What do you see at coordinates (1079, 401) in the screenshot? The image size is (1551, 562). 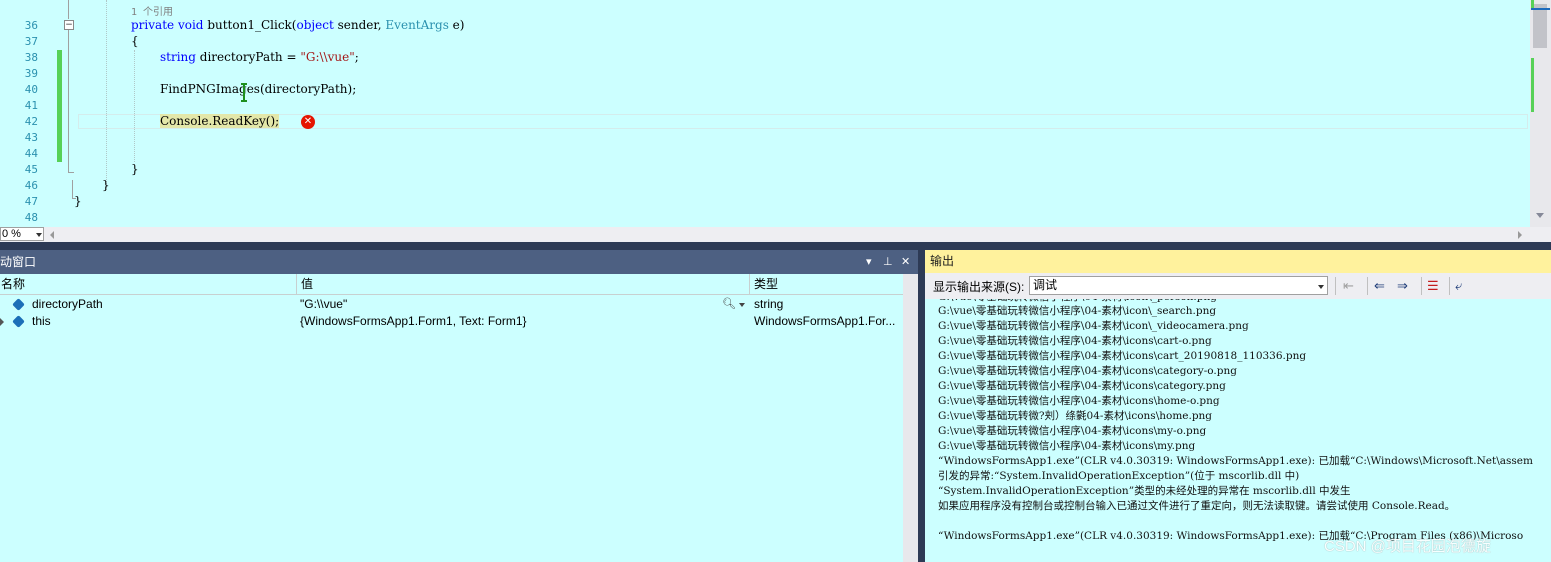 I see `output-line: G:\vue\零基础玩转微信小程序\04-素材\icons\home-o.png` at bounding box center [1079, 401].